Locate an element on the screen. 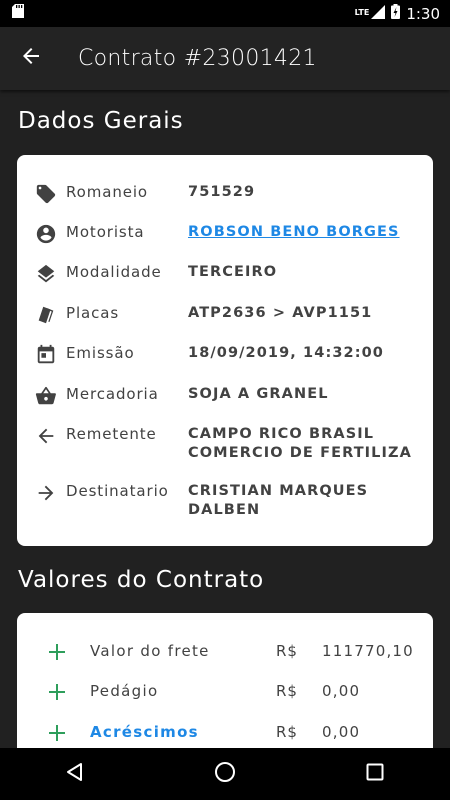  info-label: Remetente is located at coordinates (111, 434).